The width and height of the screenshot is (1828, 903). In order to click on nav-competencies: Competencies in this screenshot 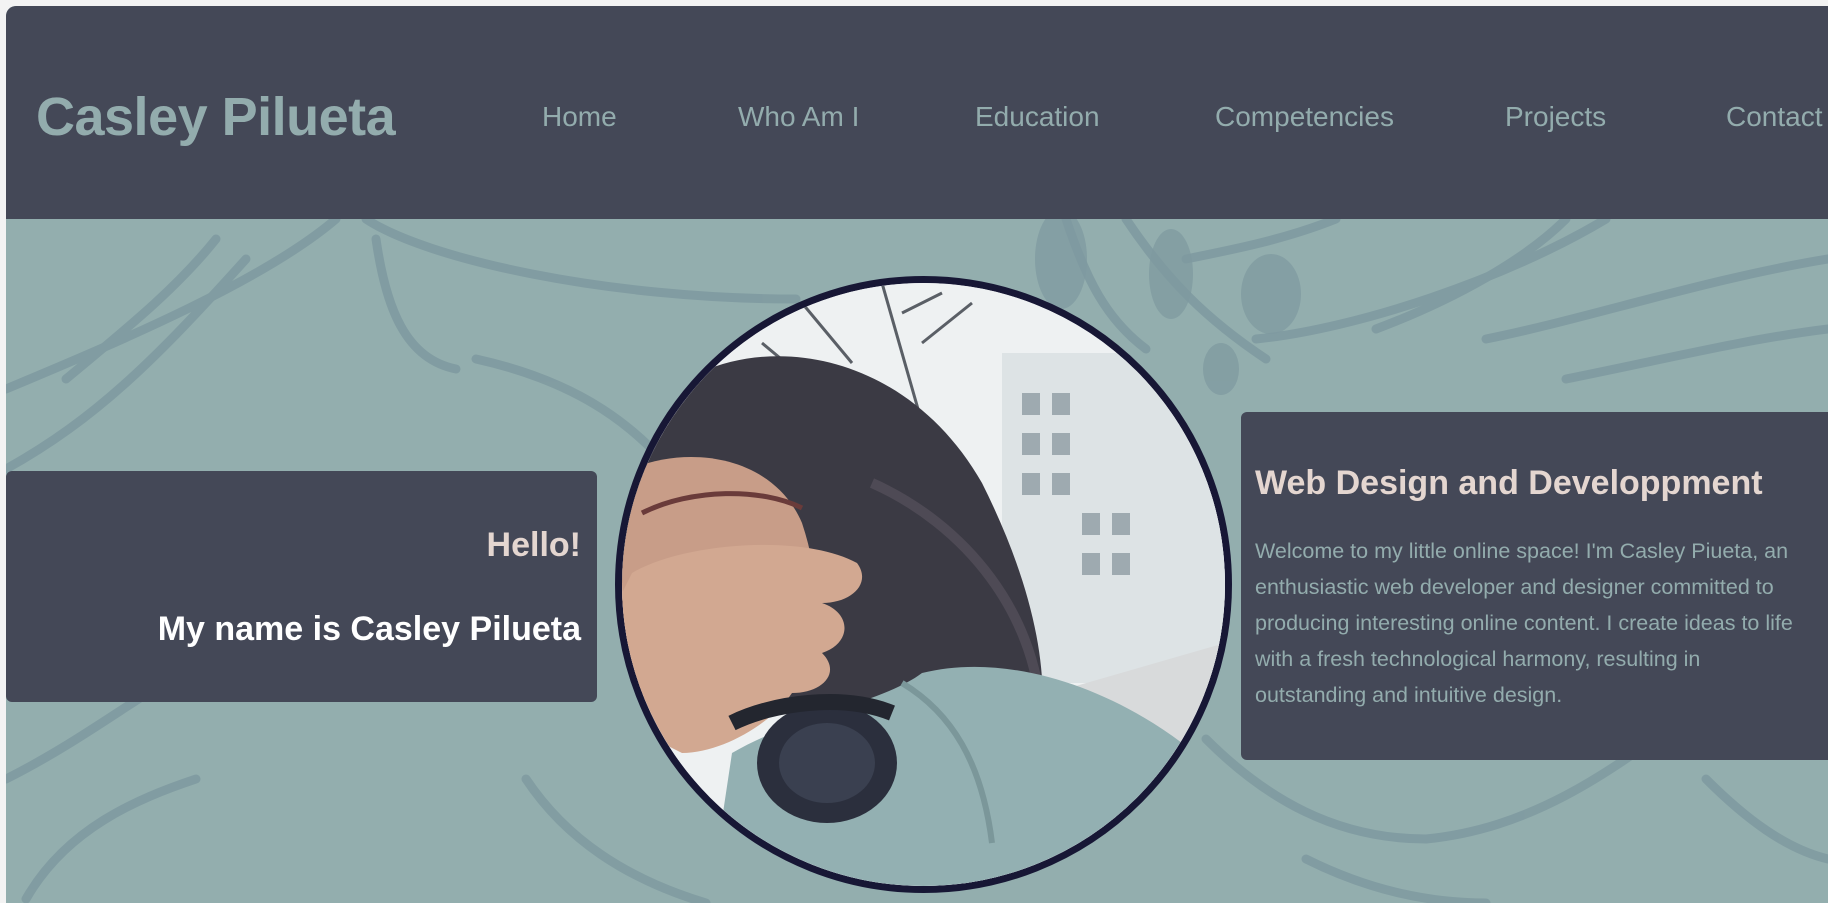, I will do `click(1304, 117)`.